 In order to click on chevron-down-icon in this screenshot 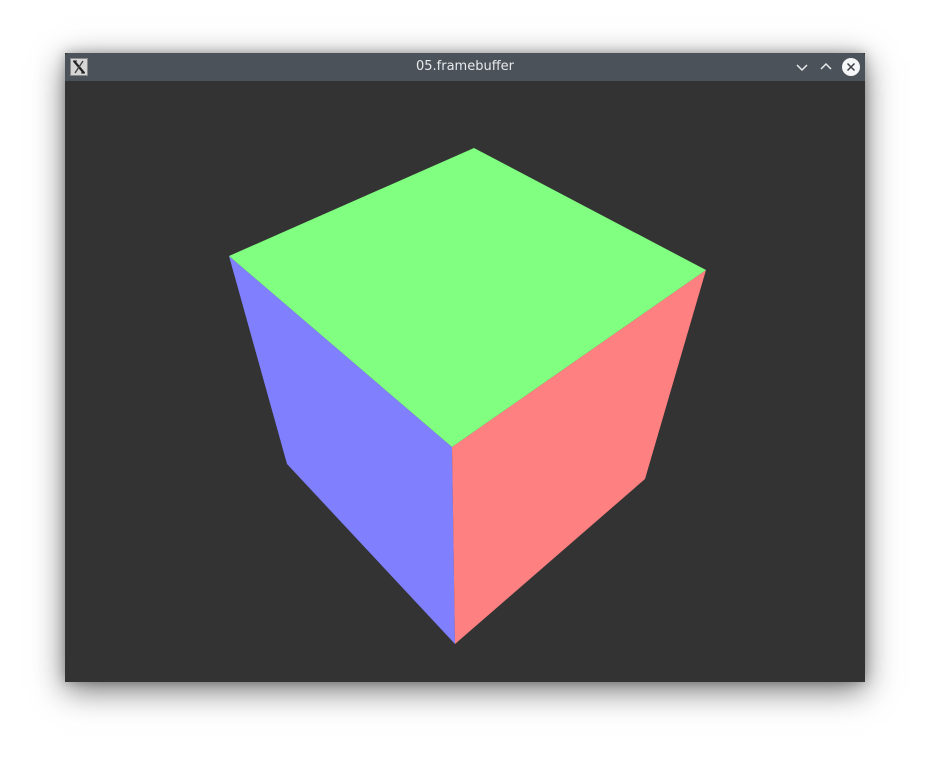, I will do `click(802, 68)`.